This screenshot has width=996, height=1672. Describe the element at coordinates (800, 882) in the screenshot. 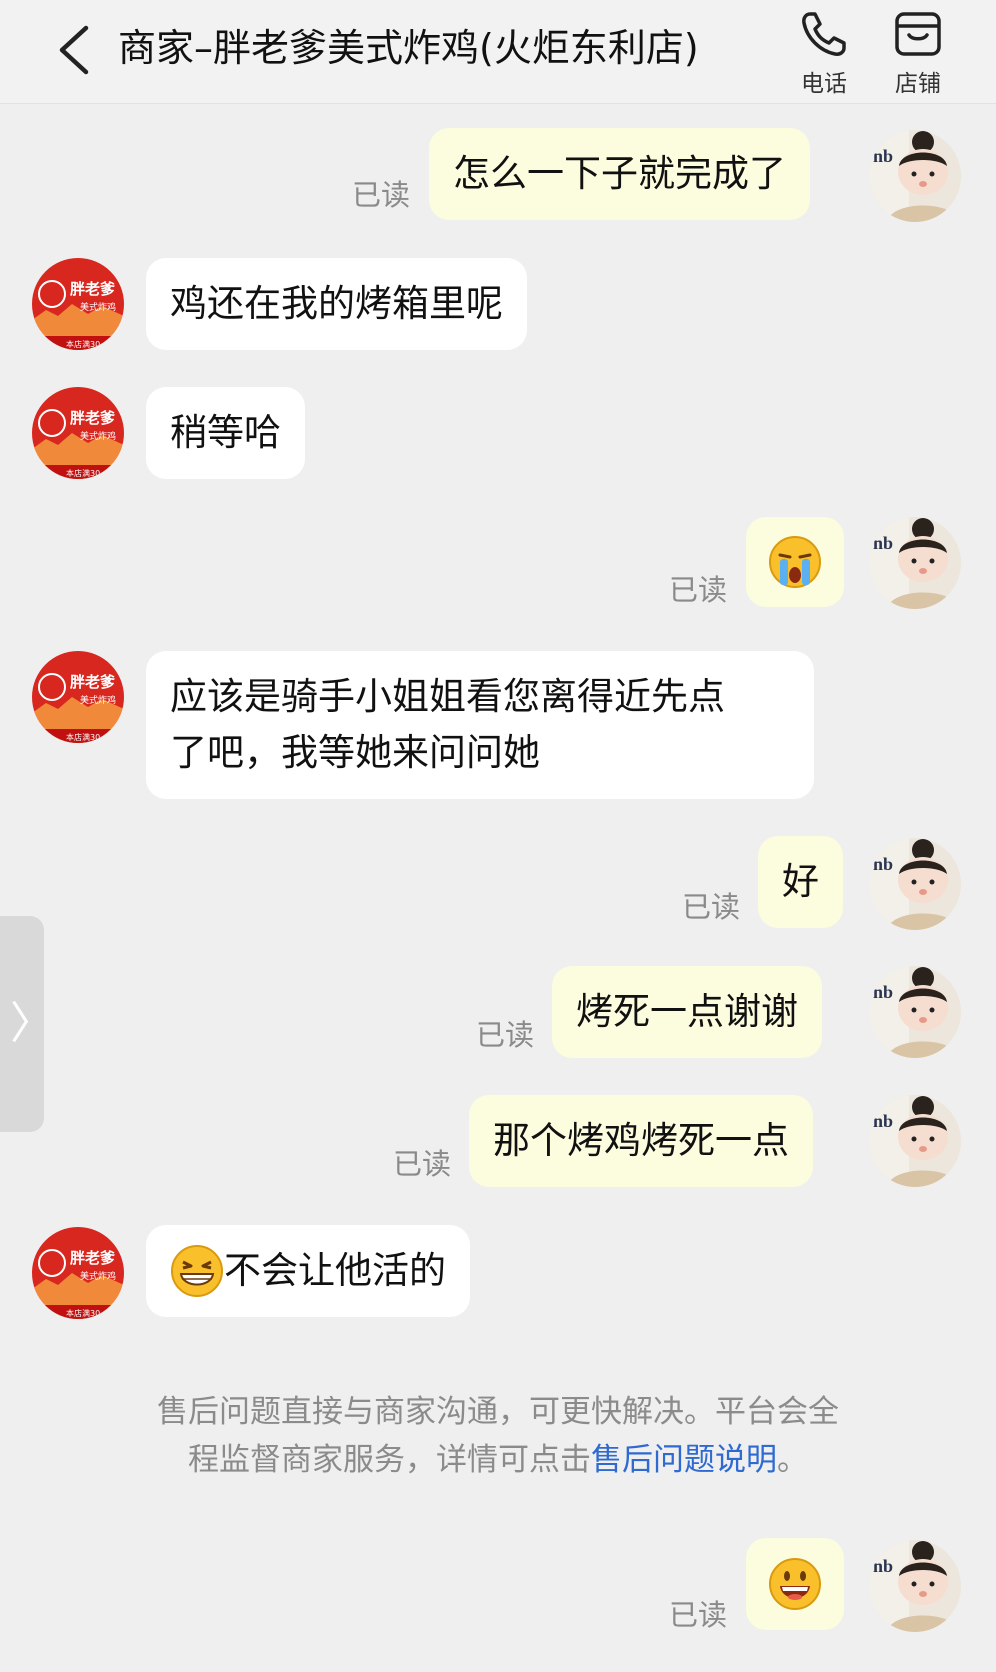

I see `message-bubble: 好` at that location.